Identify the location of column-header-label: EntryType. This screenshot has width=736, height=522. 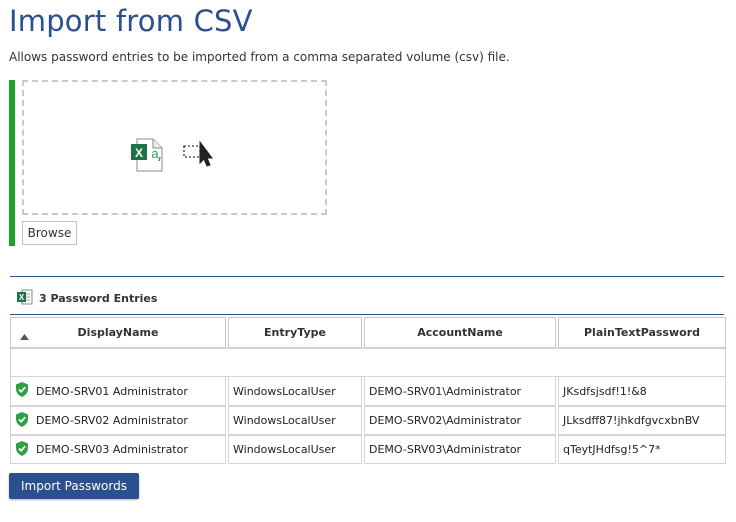
(295, 332).